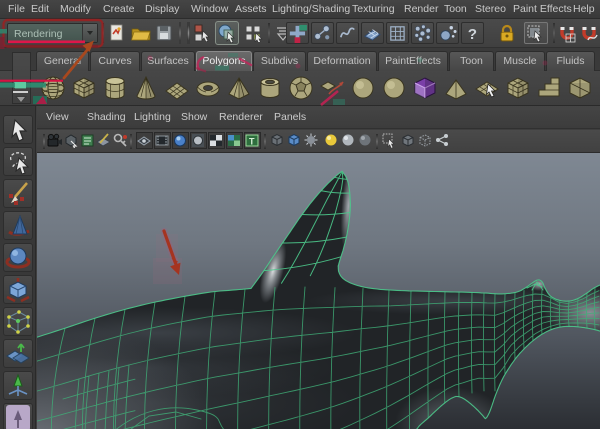 This screenshot has width=600, height=429. I want to click on svg-text: T, so click(252, 142).